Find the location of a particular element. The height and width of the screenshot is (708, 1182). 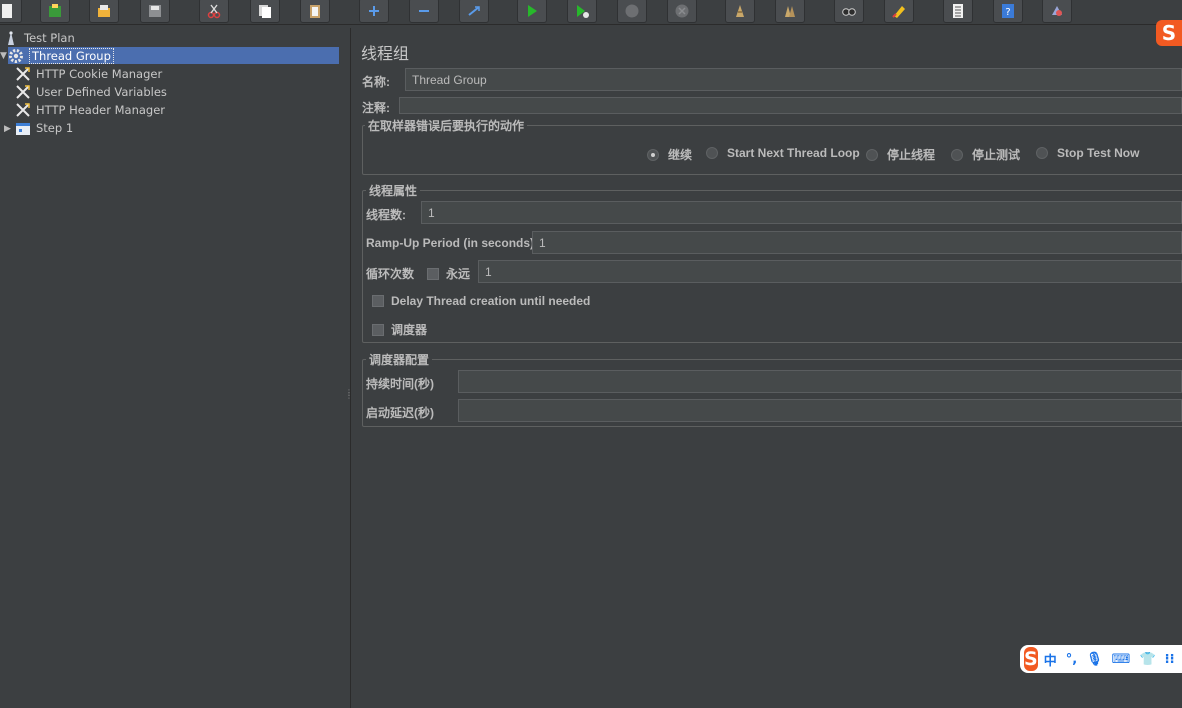

ime-toolbar: S 中 °, 🎙 ⌨ 👕 ⁝⁝ is located at coordinates (1101, 659).